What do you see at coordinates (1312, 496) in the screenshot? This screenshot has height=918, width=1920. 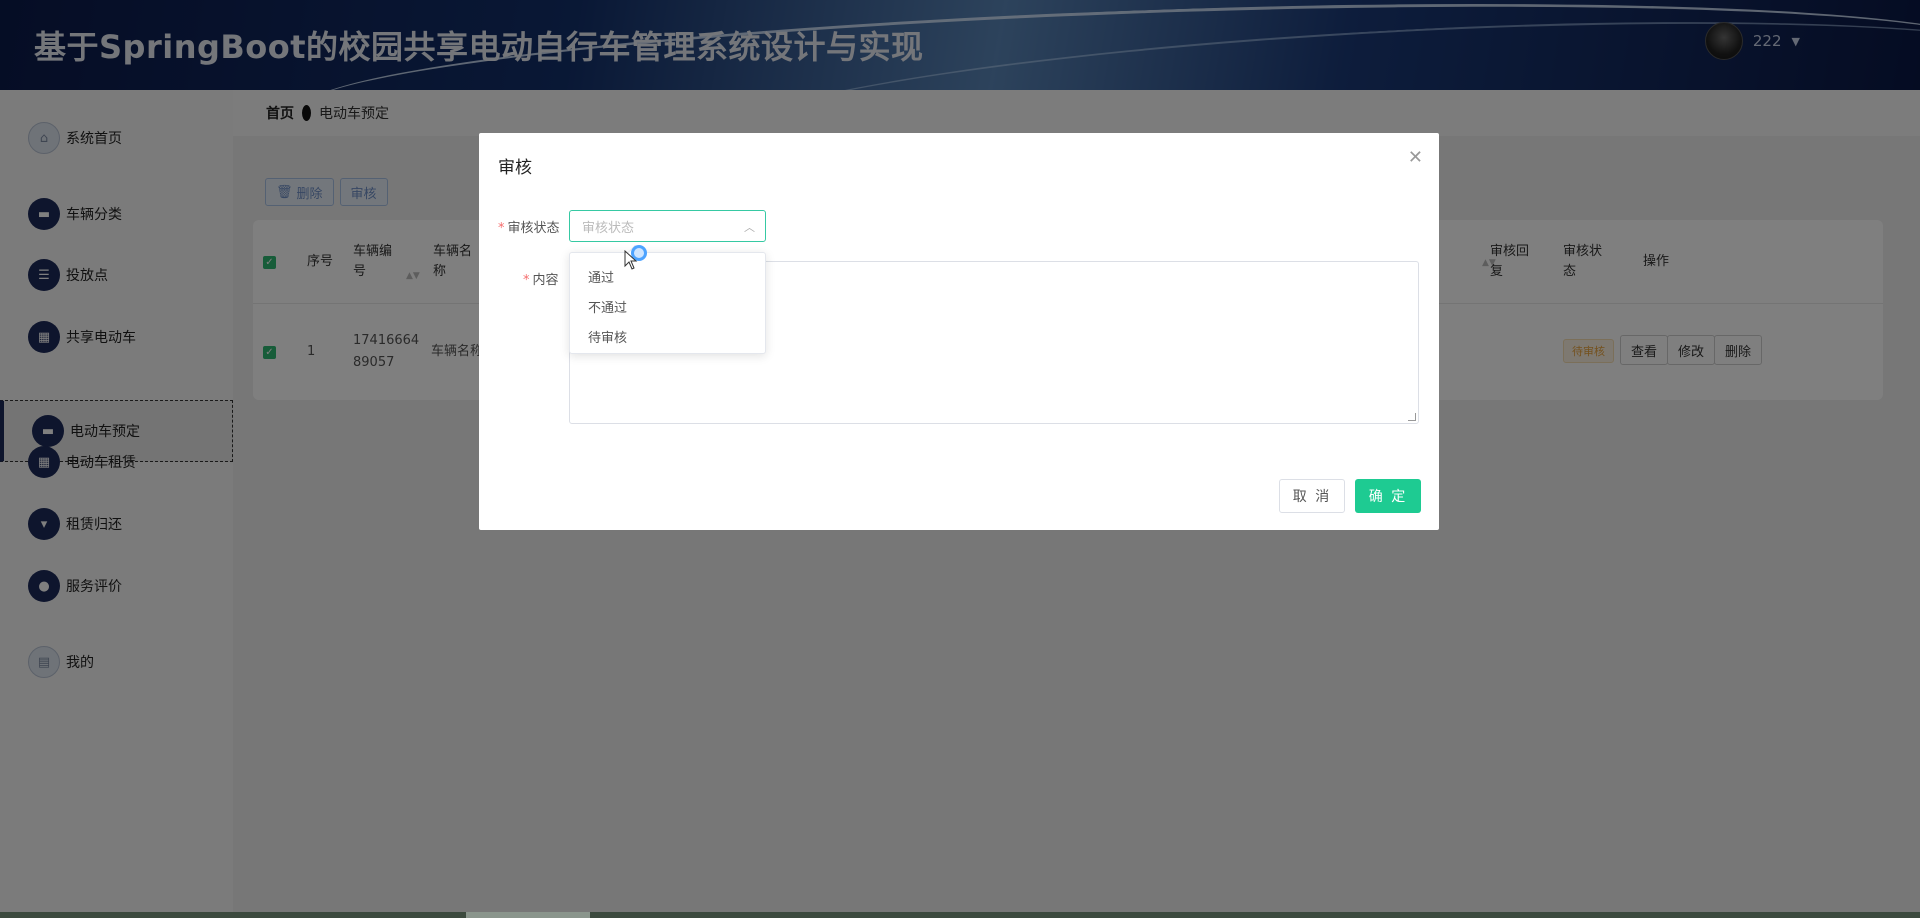 I see `cancel-button: 取 消` at bounding box center [1312, 496].